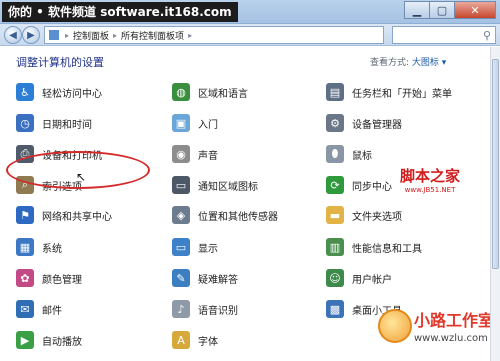  What do you see at coordinates (335, 247) in the screenshot?
I see `performance-icon: ▥` at bounding box center [335, 247].